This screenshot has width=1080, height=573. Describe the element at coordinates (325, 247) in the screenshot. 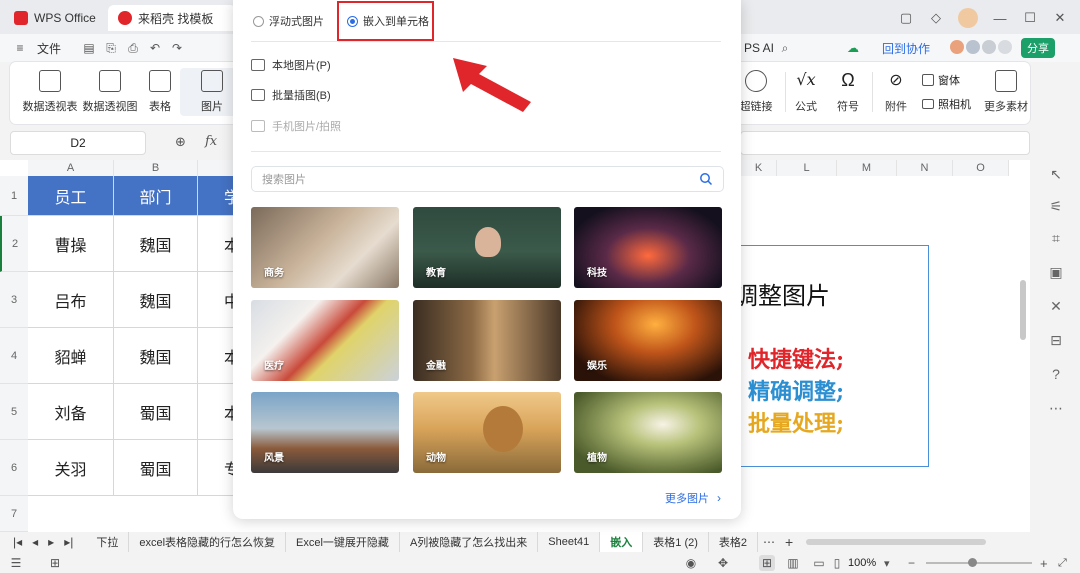

I see `image-category-business: 商务` at that location.